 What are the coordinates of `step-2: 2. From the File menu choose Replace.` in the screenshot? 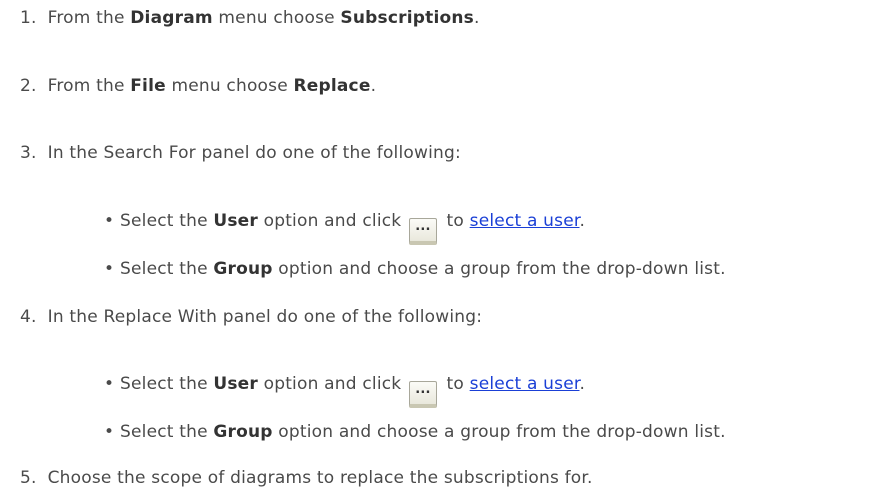 It's located at (198, 86).